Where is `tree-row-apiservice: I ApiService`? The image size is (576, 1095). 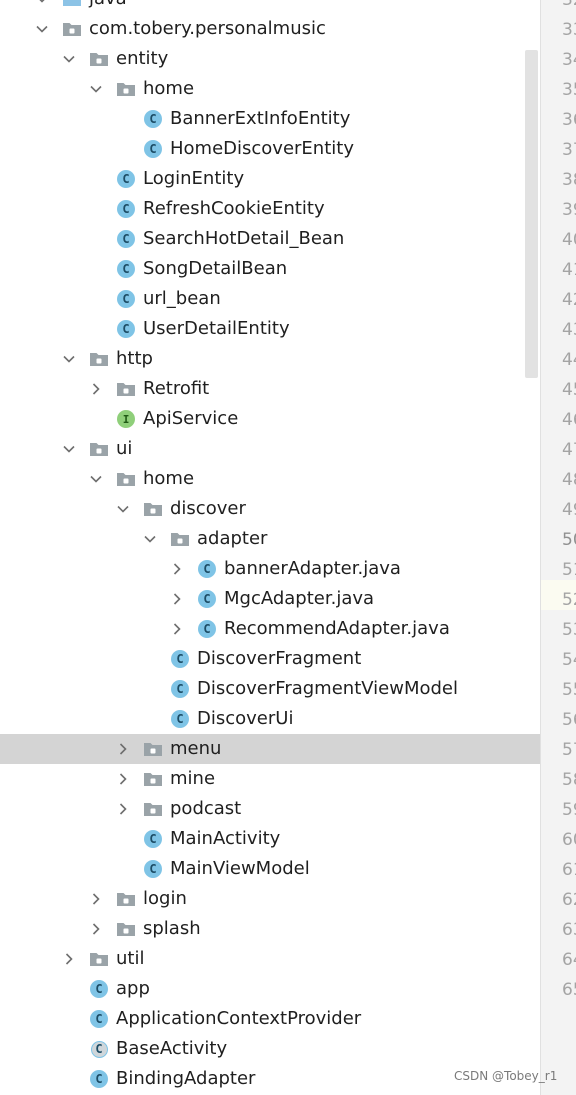
tree-row-apiservice: I ApiService is located at coordinates (270, 419).